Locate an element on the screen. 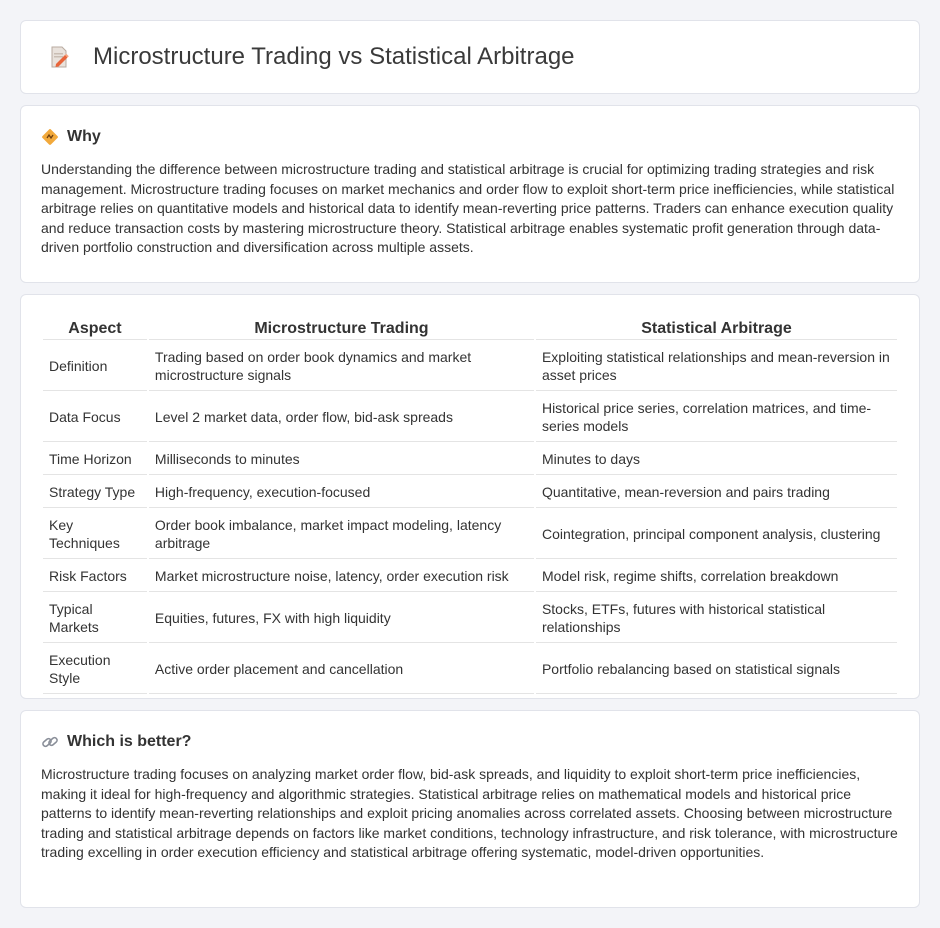 The width and height of the screenshot is (940, 928). row-aspect: Data Focus is located at coordinates (95, 417).